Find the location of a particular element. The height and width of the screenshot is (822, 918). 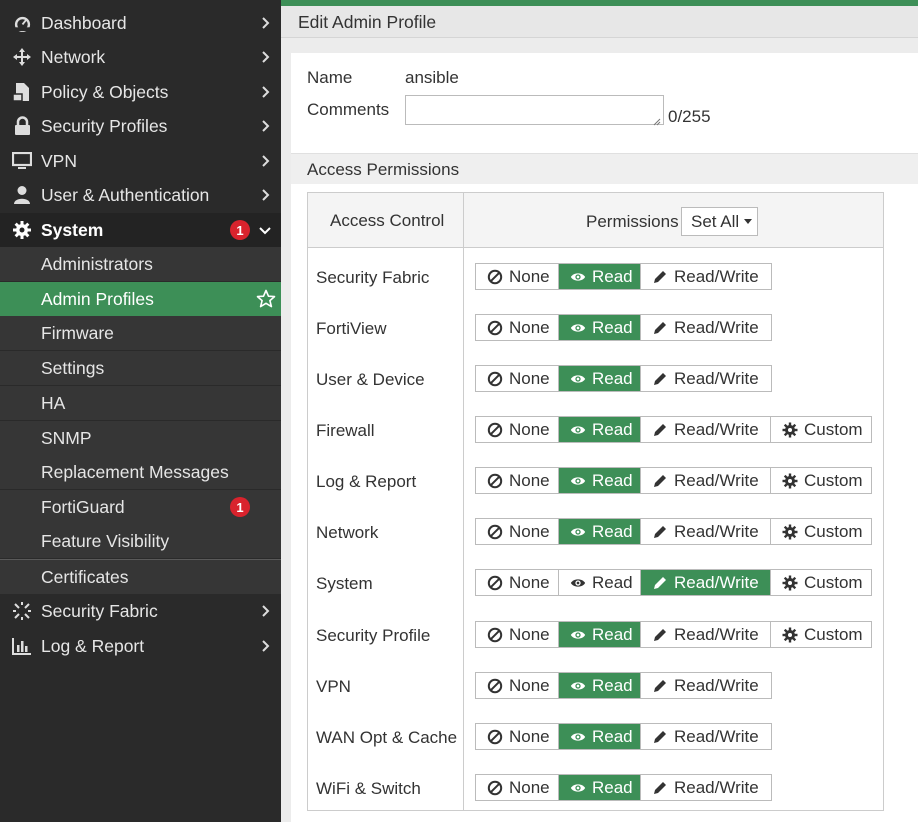

log-report-icon is located at coordinates (22, 646).